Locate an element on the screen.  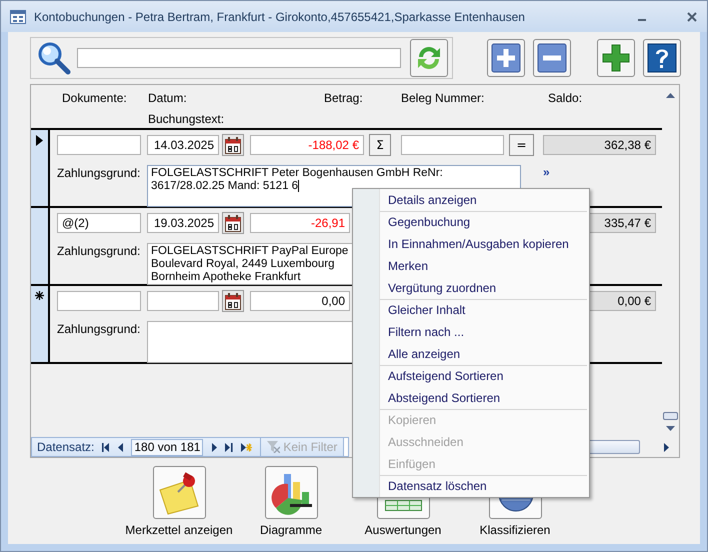
menu-item: Gegenbuchung is located at coordinates (483, 222).